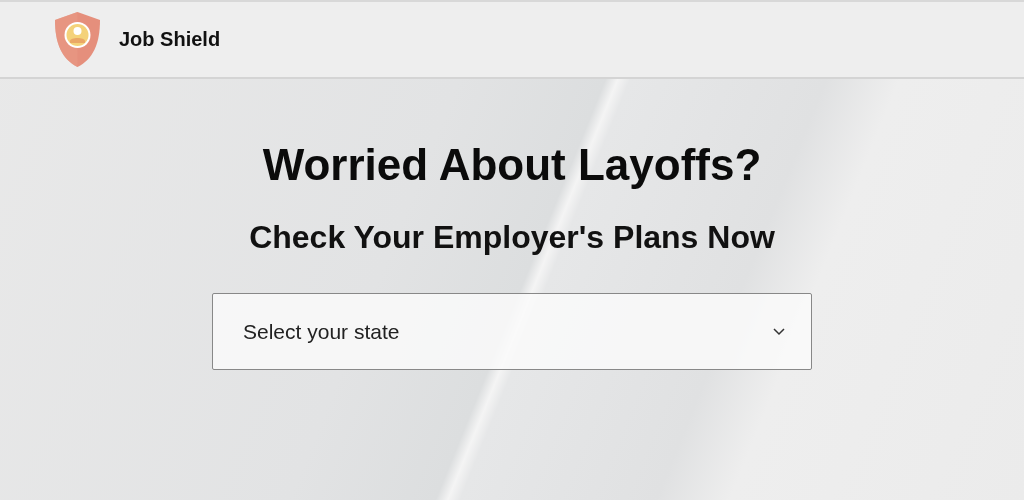 The width and height of the screenshot is (1024, 500). I want to click on chevron-down-icon, so click(779, 331).